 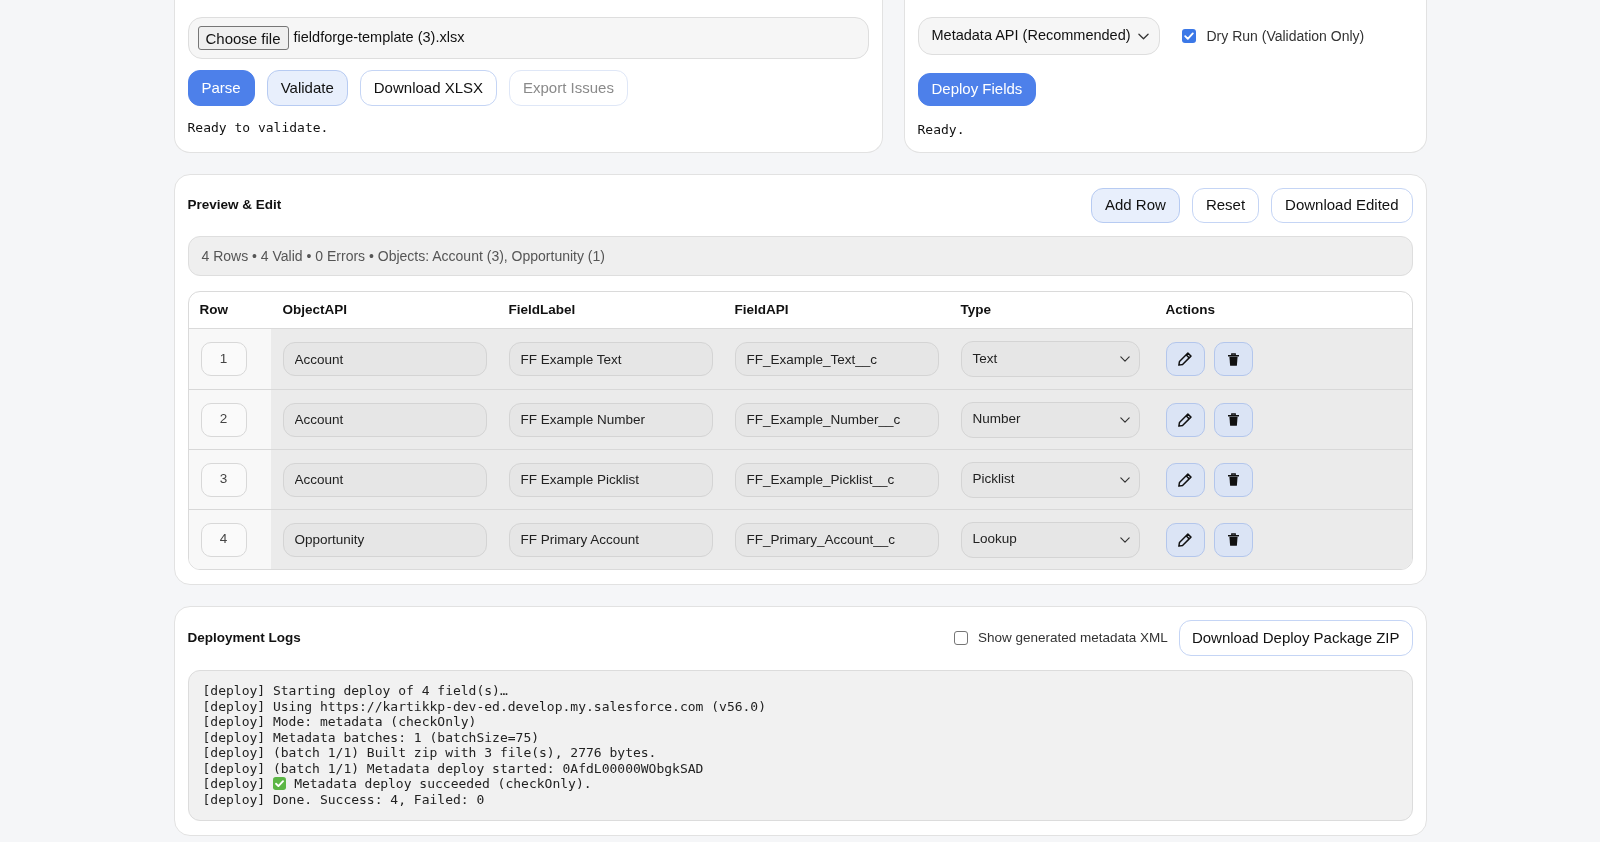 What do you see at coordinates (234, 205) in the screenshot?
I see `section-title: Preview & Edit` at bounding box center [234, 205].